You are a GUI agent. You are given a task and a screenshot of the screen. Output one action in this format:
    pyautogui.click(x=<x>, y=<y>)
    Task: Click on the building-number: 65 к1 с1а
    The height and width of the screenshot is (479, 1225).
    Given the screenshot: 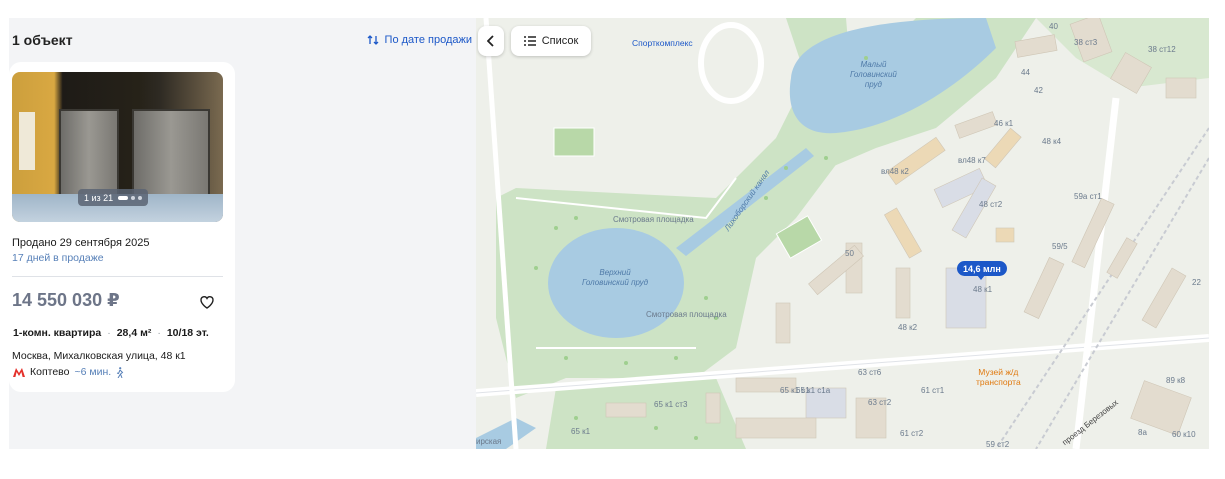 What is the action you would take?
    pyautogui.click(x=813, y=390)
    